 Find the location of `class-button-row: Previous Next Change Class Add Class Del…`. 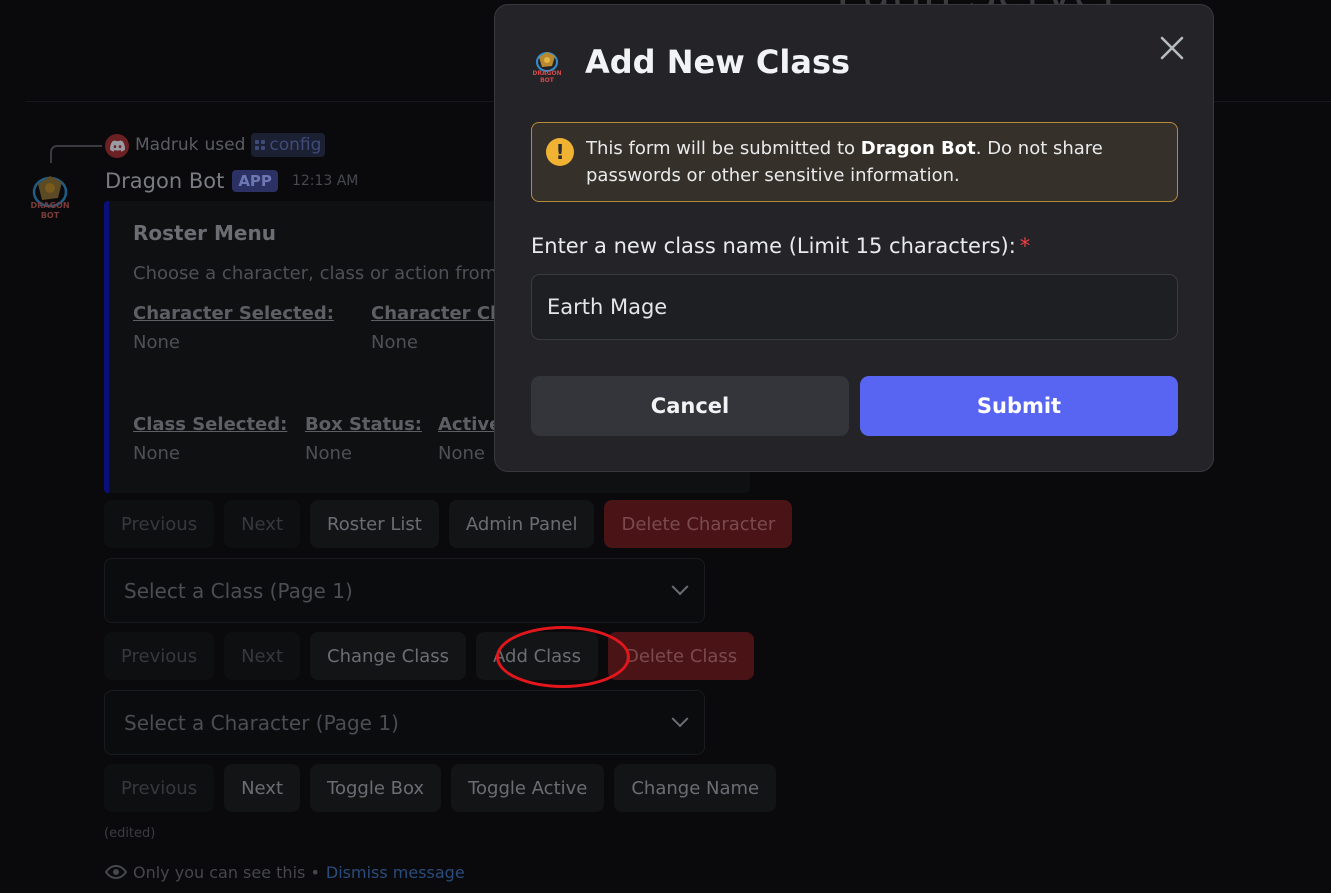

class-button-row: Previous Next Change Class Add Class Del… is located at coordinates (429, 656).